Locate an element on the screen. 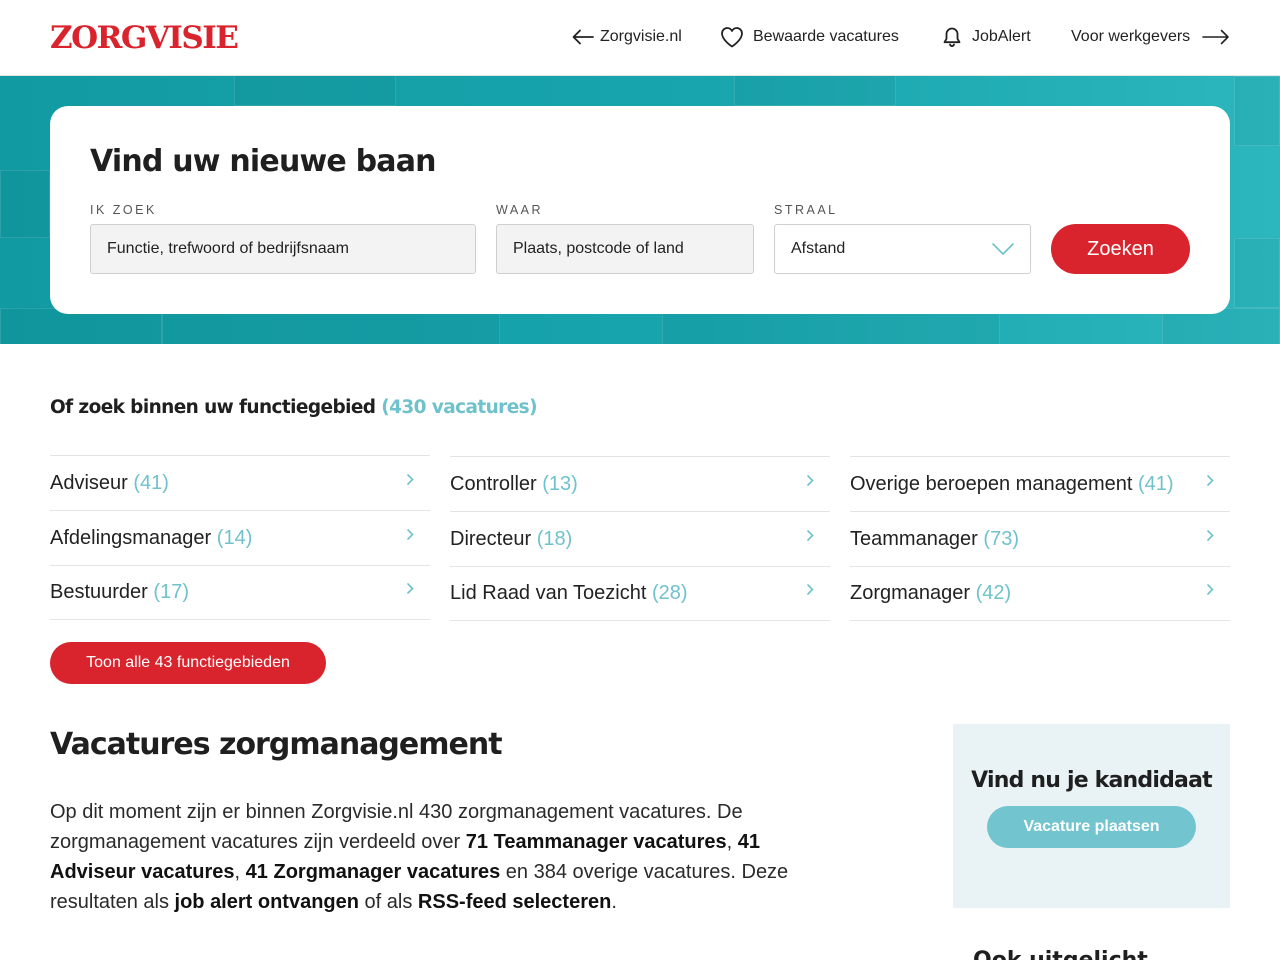  sidebar-next-heading: Ook uitgelicht is located at coordinates (1060, 954).